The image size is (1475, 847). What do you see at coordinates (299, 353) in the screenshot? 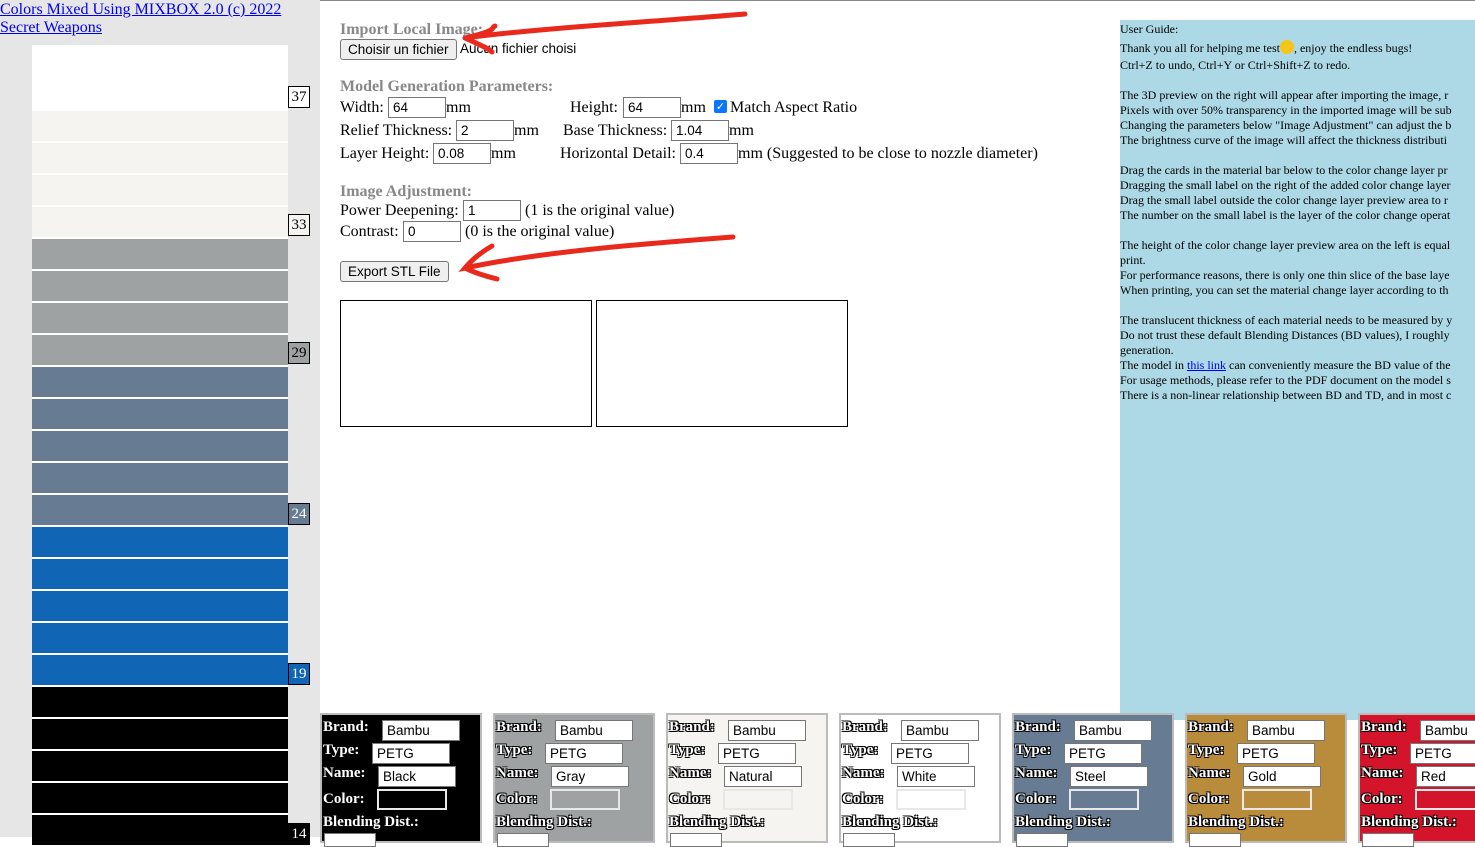
I see `layer-number-tag: 29` at bounding box center [299, 353].